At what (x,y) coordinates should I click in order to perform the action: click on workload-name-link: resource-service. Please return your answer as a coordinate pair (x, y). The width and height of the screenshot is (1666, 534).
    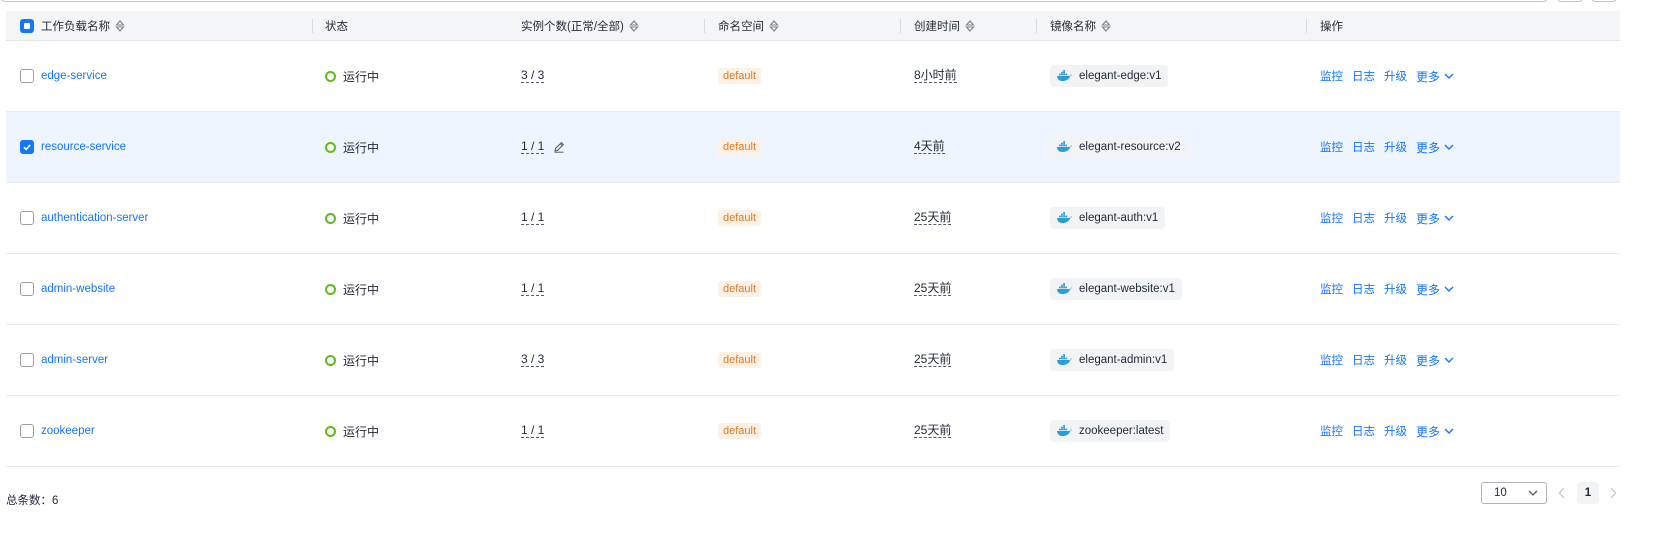
    Looking at the image, I should click on (83, 147).